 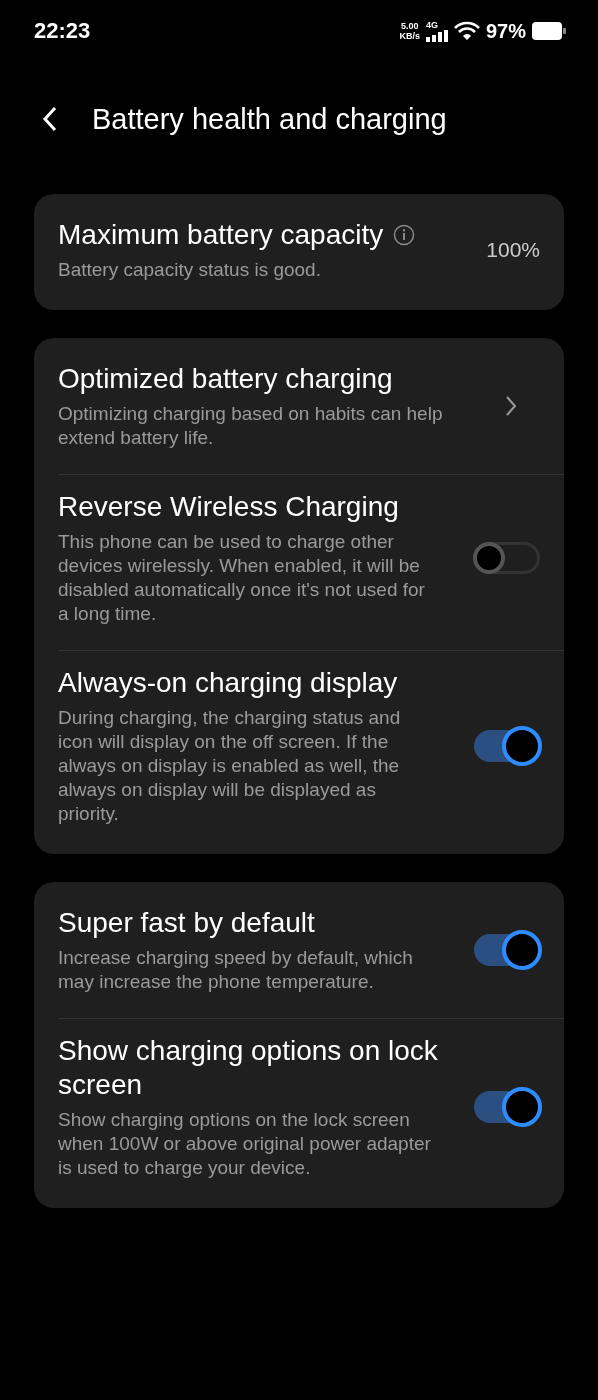 What do you see at coordinates (511, 406) in the screenshot?
I see `chevron-right-icon` at bounding box center [511, 406].